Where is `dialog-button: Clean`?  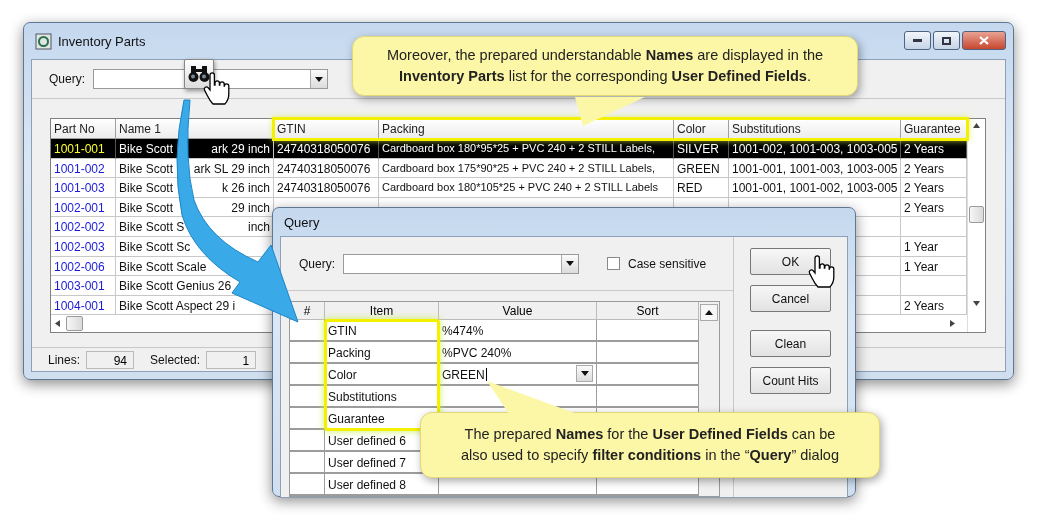 dialog-button: Clean is located at coordinates (790, 343).